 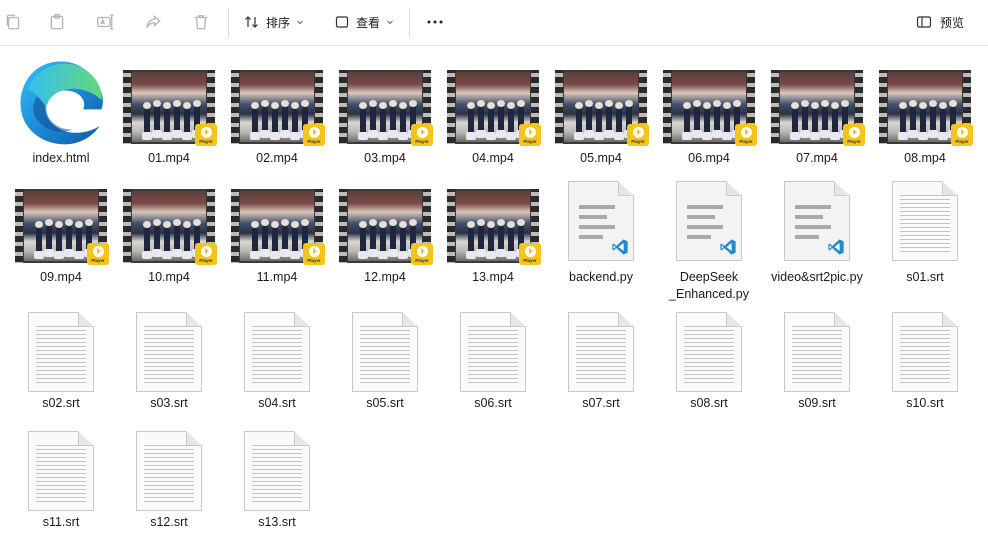 I want to click on file-item: Player 06.mp4, so click(x=709, y=110).